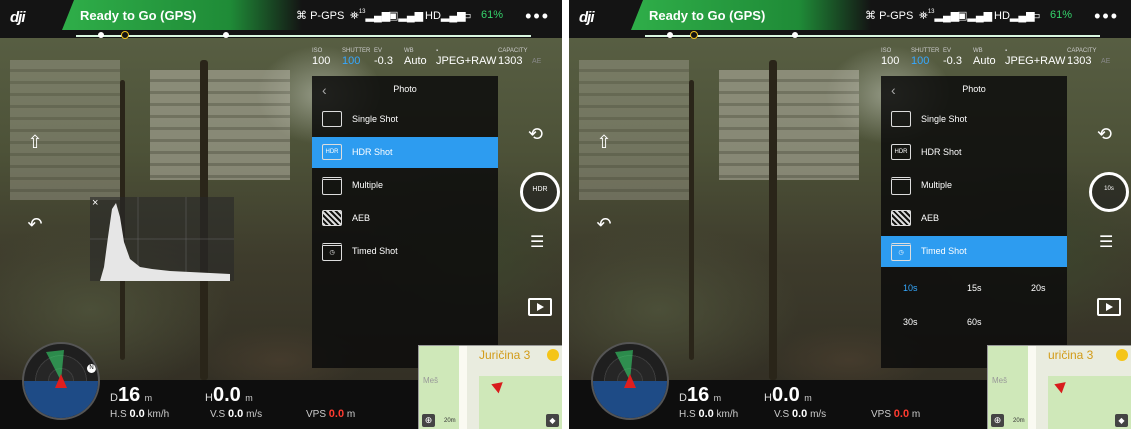  What do you see at coordinates (1082, 51) in the screenshot?
I see `capacity-label: CAPACITY` at bounding box center [1082, 51].